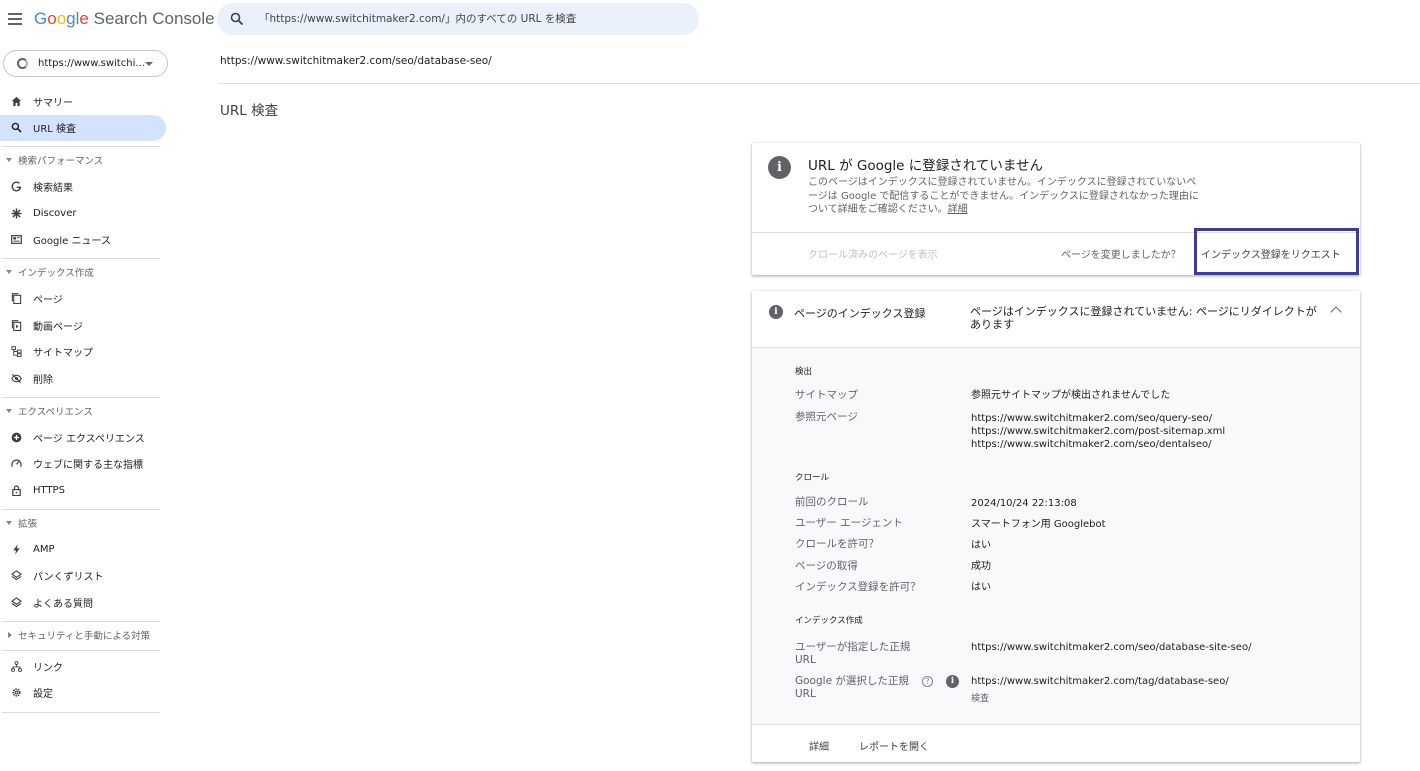 The width and height of the screenshot is (1420, 771). Describe the element at coordinates (958, 209) in the screenshot. I see `details-link: 詳細` at that location.